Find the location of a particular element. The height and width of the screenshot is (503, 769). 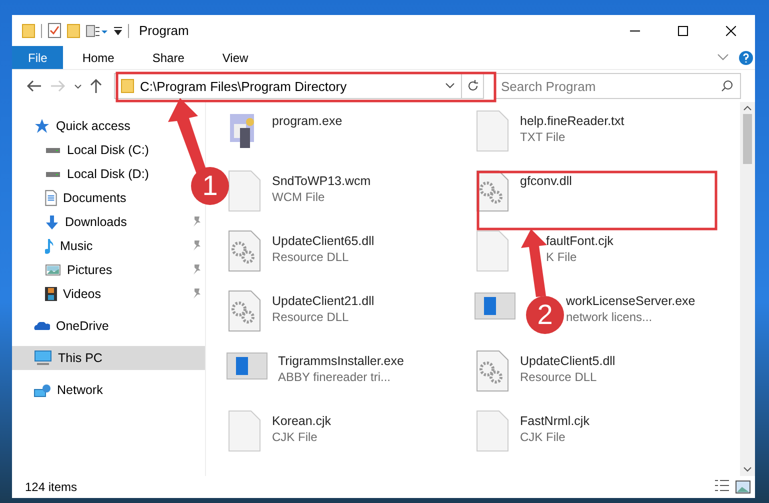

film-icon is located at coordinates (51, 294).